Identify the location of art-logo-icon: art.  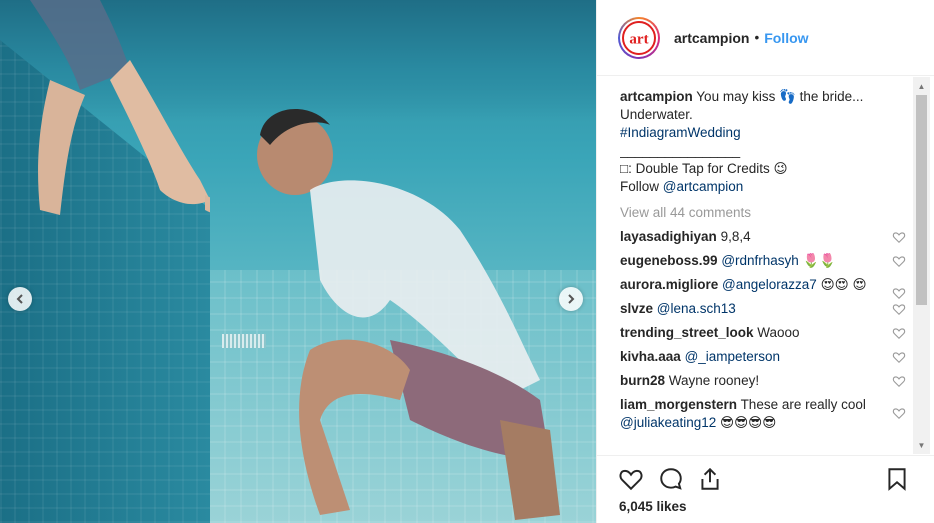
(638, 39).